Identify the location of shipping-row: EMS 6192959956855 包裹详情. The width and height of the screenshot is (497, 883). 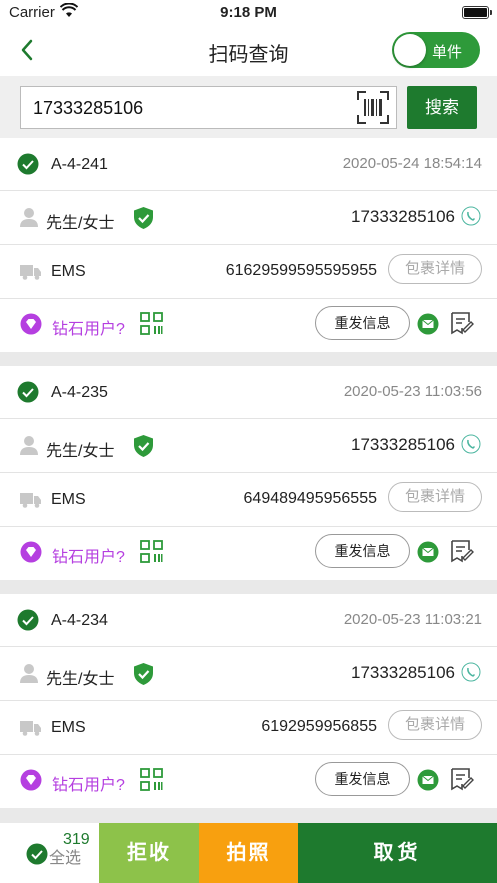
(248, 727).